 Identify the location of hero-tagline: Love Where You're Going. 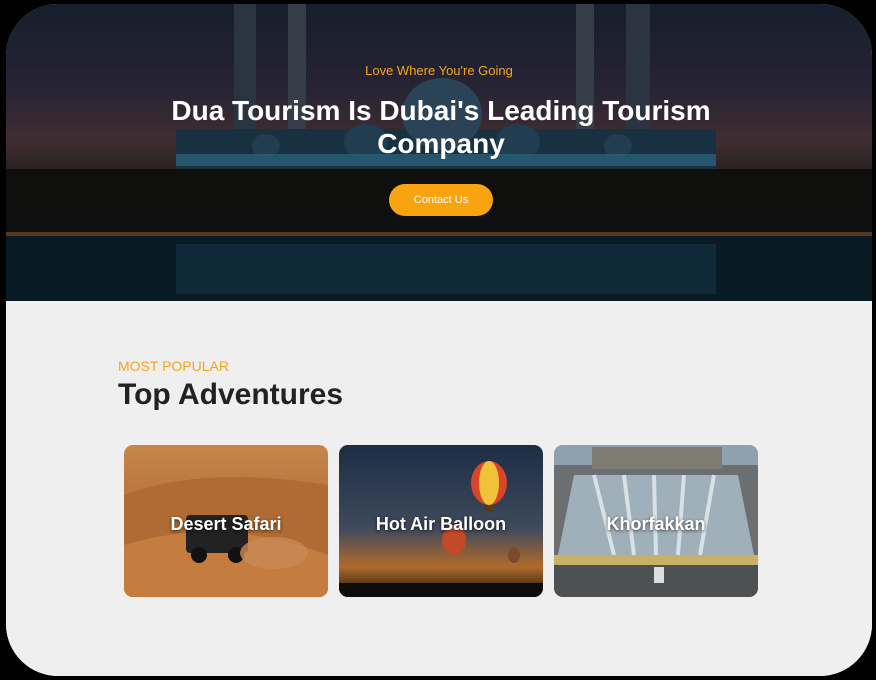
(439, 70).